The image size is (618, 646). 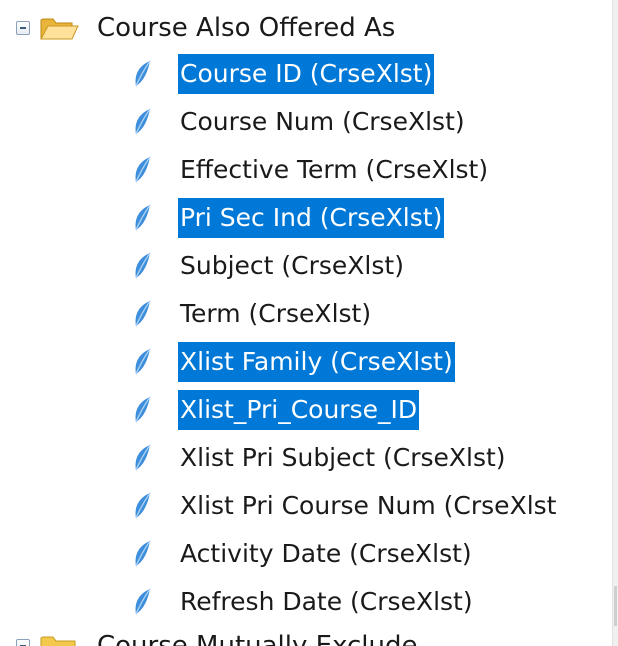 I want to click on field-label: Xlist Family (CrseXlst), so click(x=316, y=362).